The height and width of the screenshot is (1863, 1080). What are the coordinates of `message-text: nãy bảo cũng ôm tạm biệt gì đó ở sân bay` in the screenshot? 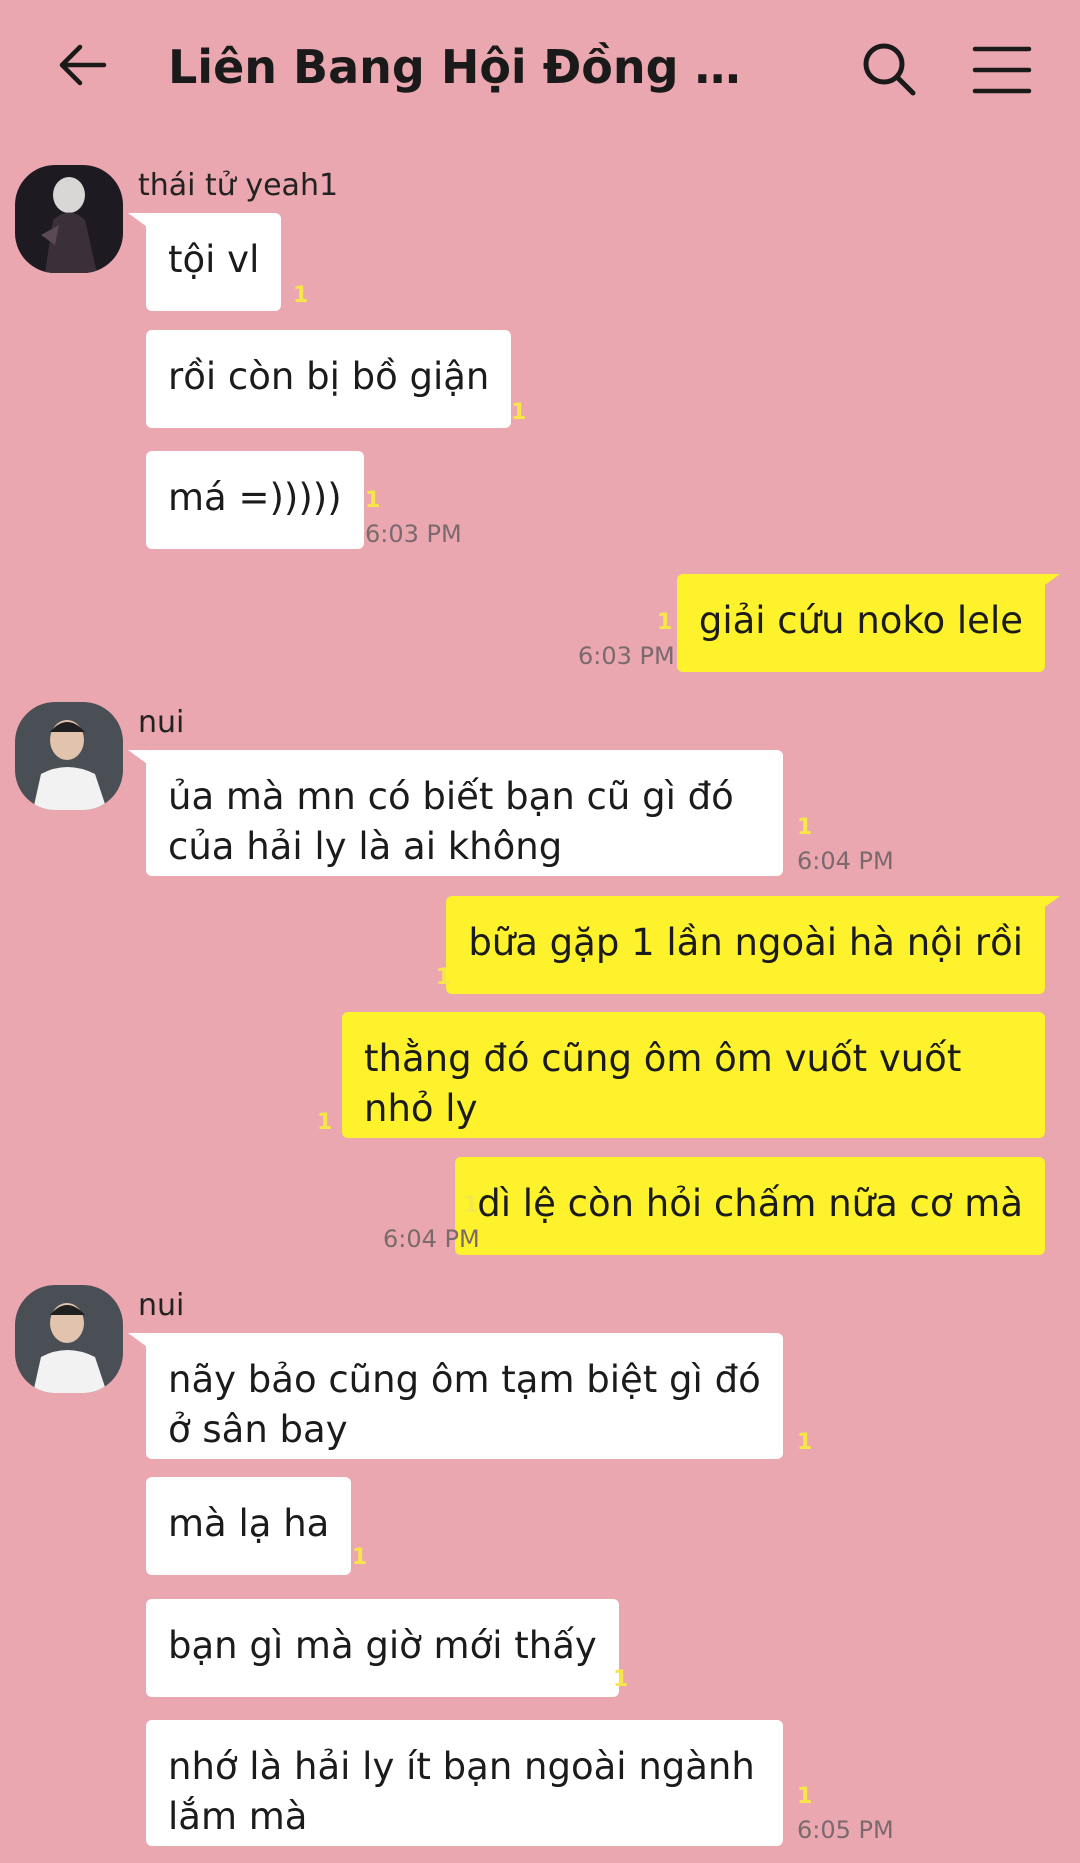 It's located at (464, 1404).